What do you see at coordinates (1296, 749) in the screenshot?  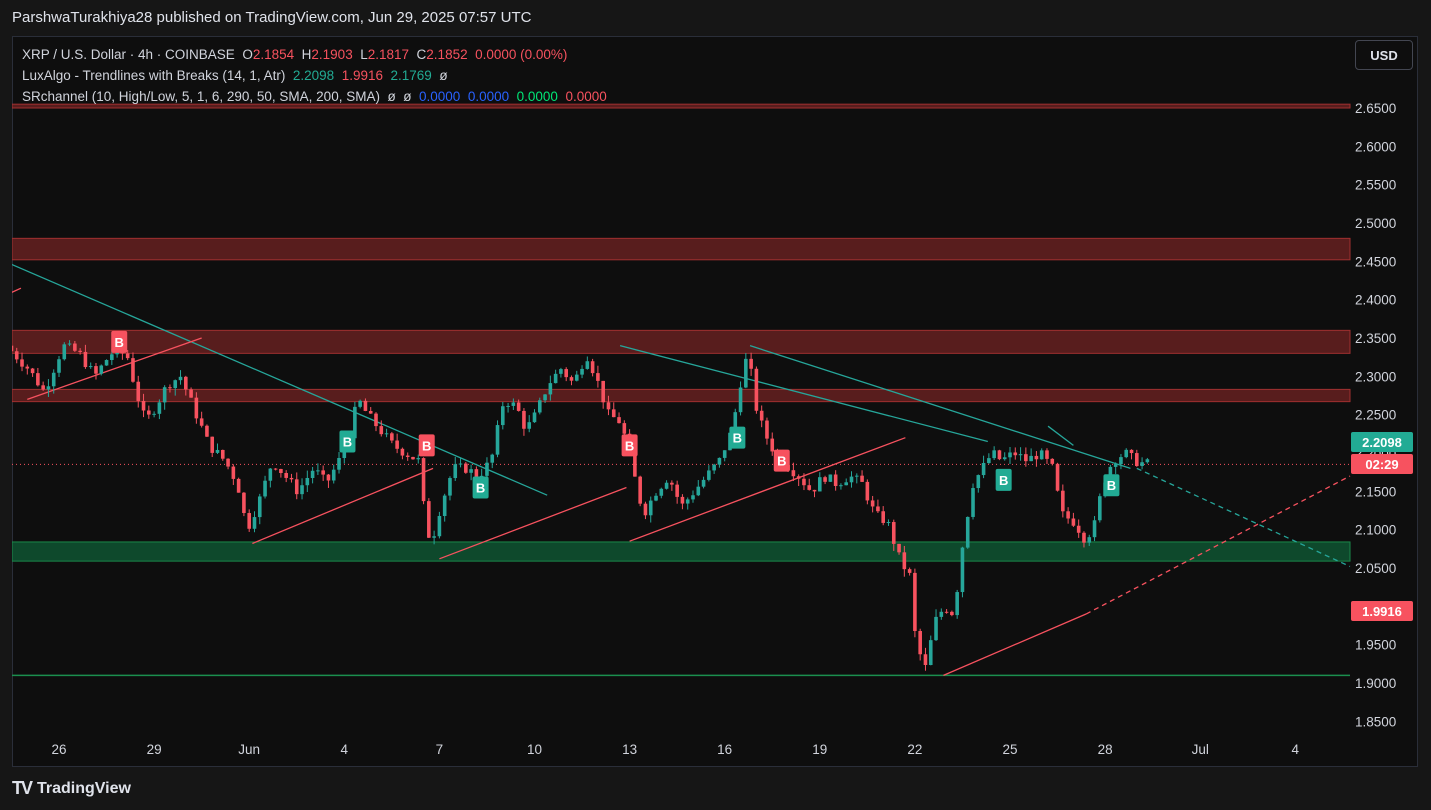 I see `x-tick-13: 4` at bounding box center [1296, 749].